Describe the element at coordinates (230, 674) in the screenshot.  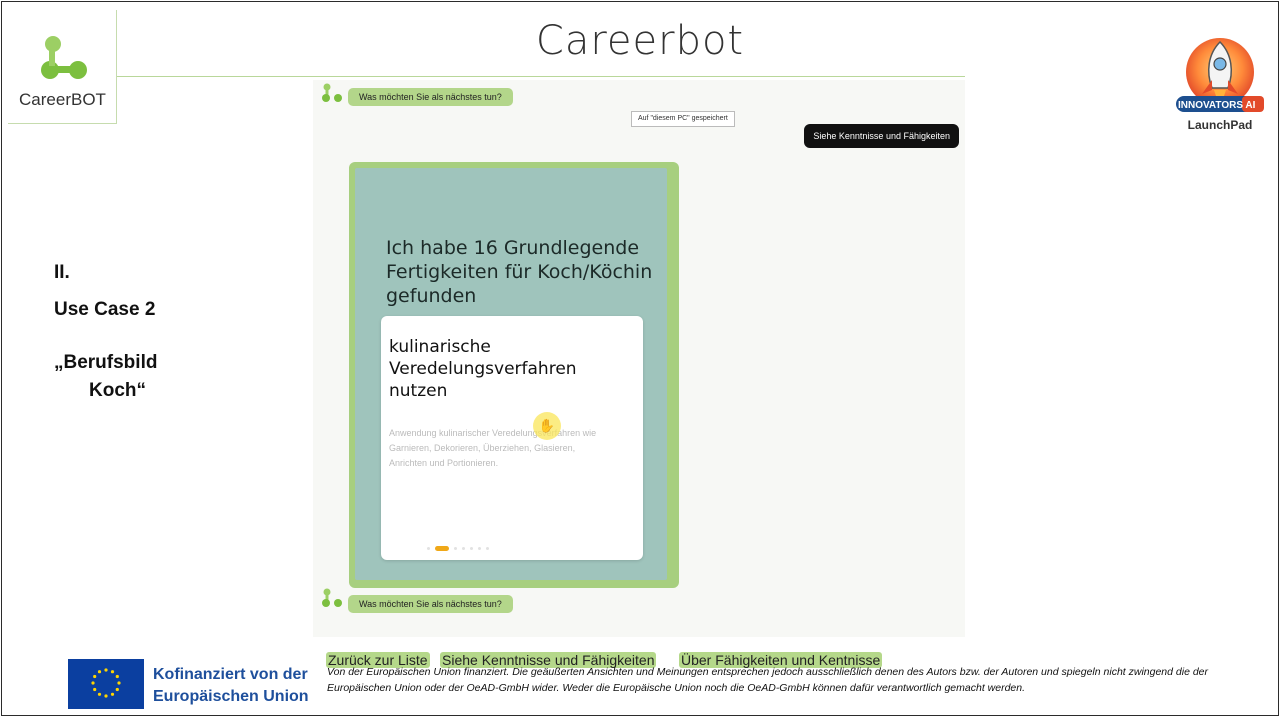
I see `eu-cofinanced-line1: Kofinanziert von der` at that location.